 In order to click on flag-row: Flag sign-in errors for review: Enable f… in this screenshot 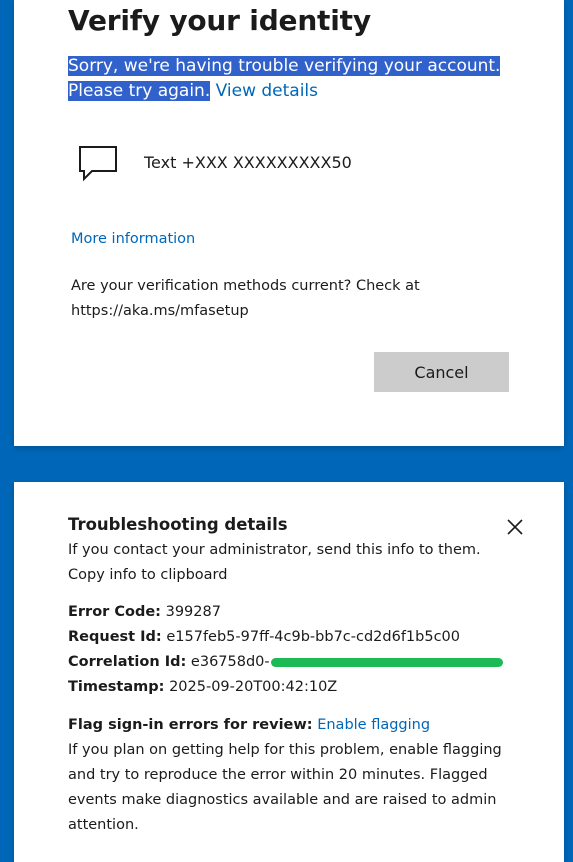, I will do `click(249, 725)`.